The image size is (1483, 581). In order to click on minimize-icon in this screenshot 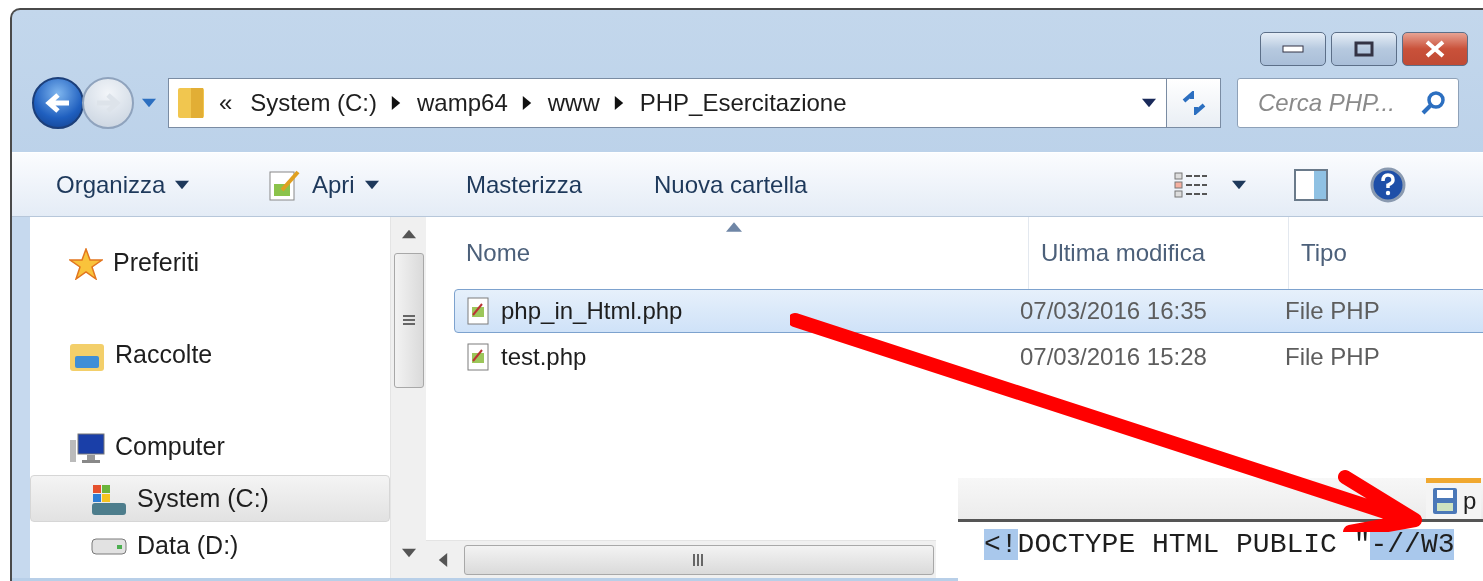, I will do `click(1293, 49)`.